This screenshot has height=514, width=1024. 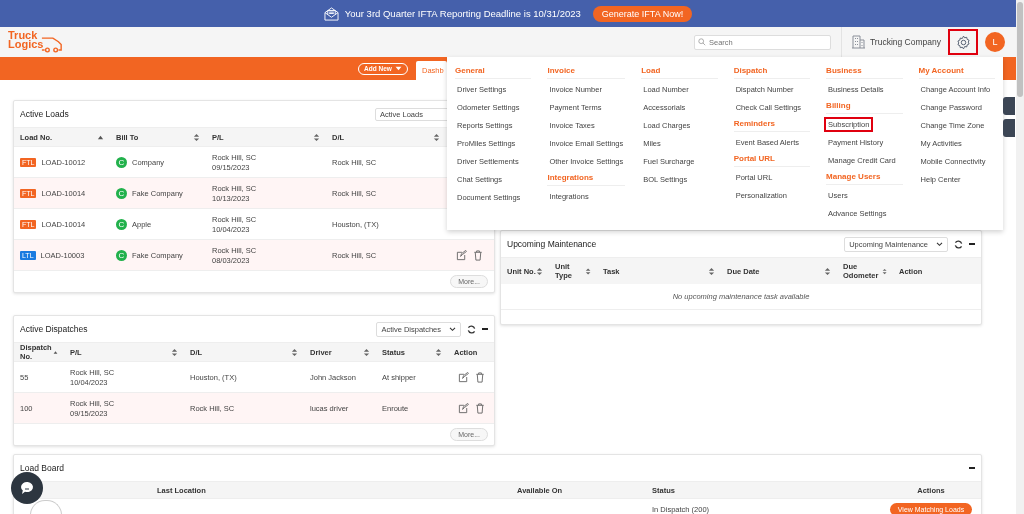 I want to click on menu-section-title: Billing, so click(x=864, y=107).